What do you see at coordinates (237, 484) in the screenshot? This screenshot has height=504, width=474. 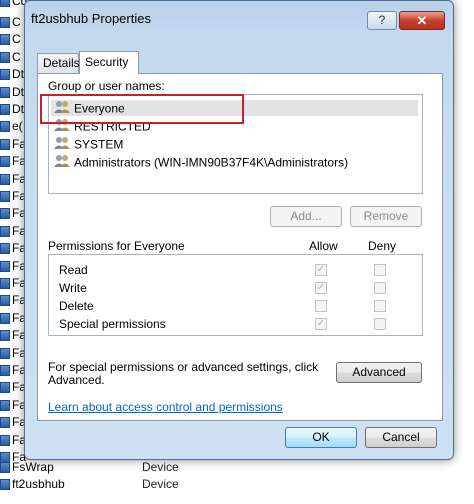 I see `background-list-row: ft2usbhub Device` at bounding box center [237, 484].